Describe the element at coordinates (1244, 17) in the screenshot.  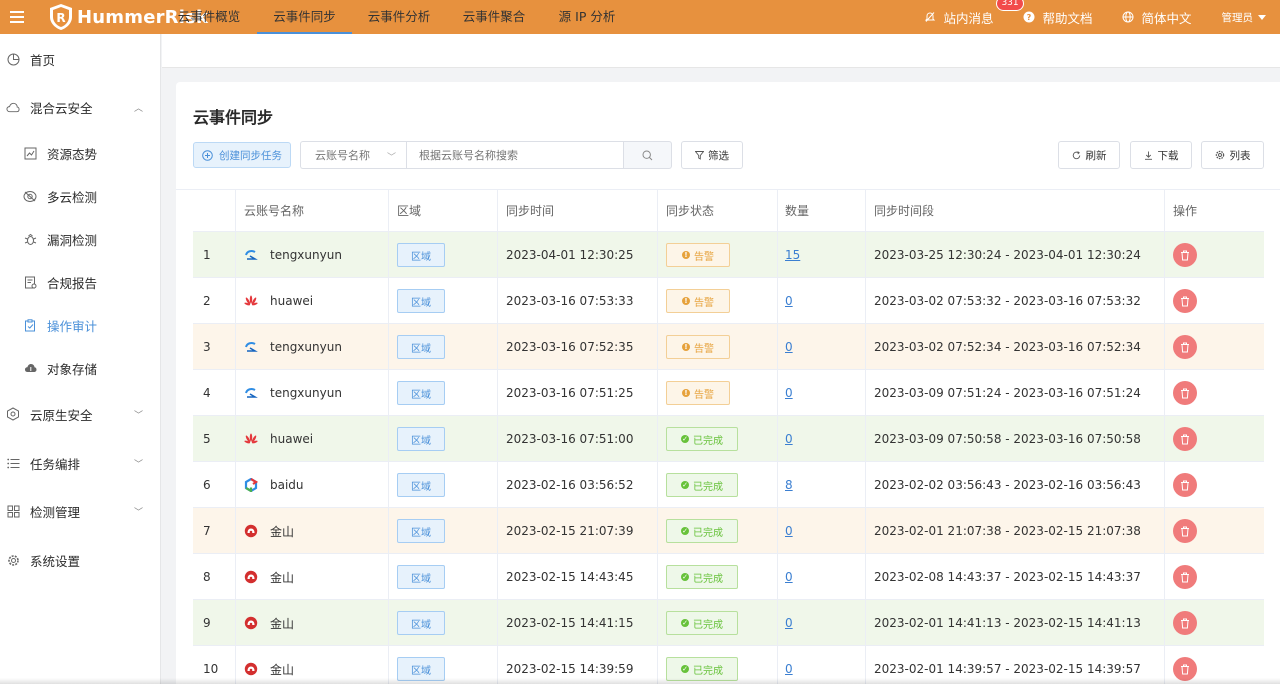
I see `user-menu: 管理员` at that location.